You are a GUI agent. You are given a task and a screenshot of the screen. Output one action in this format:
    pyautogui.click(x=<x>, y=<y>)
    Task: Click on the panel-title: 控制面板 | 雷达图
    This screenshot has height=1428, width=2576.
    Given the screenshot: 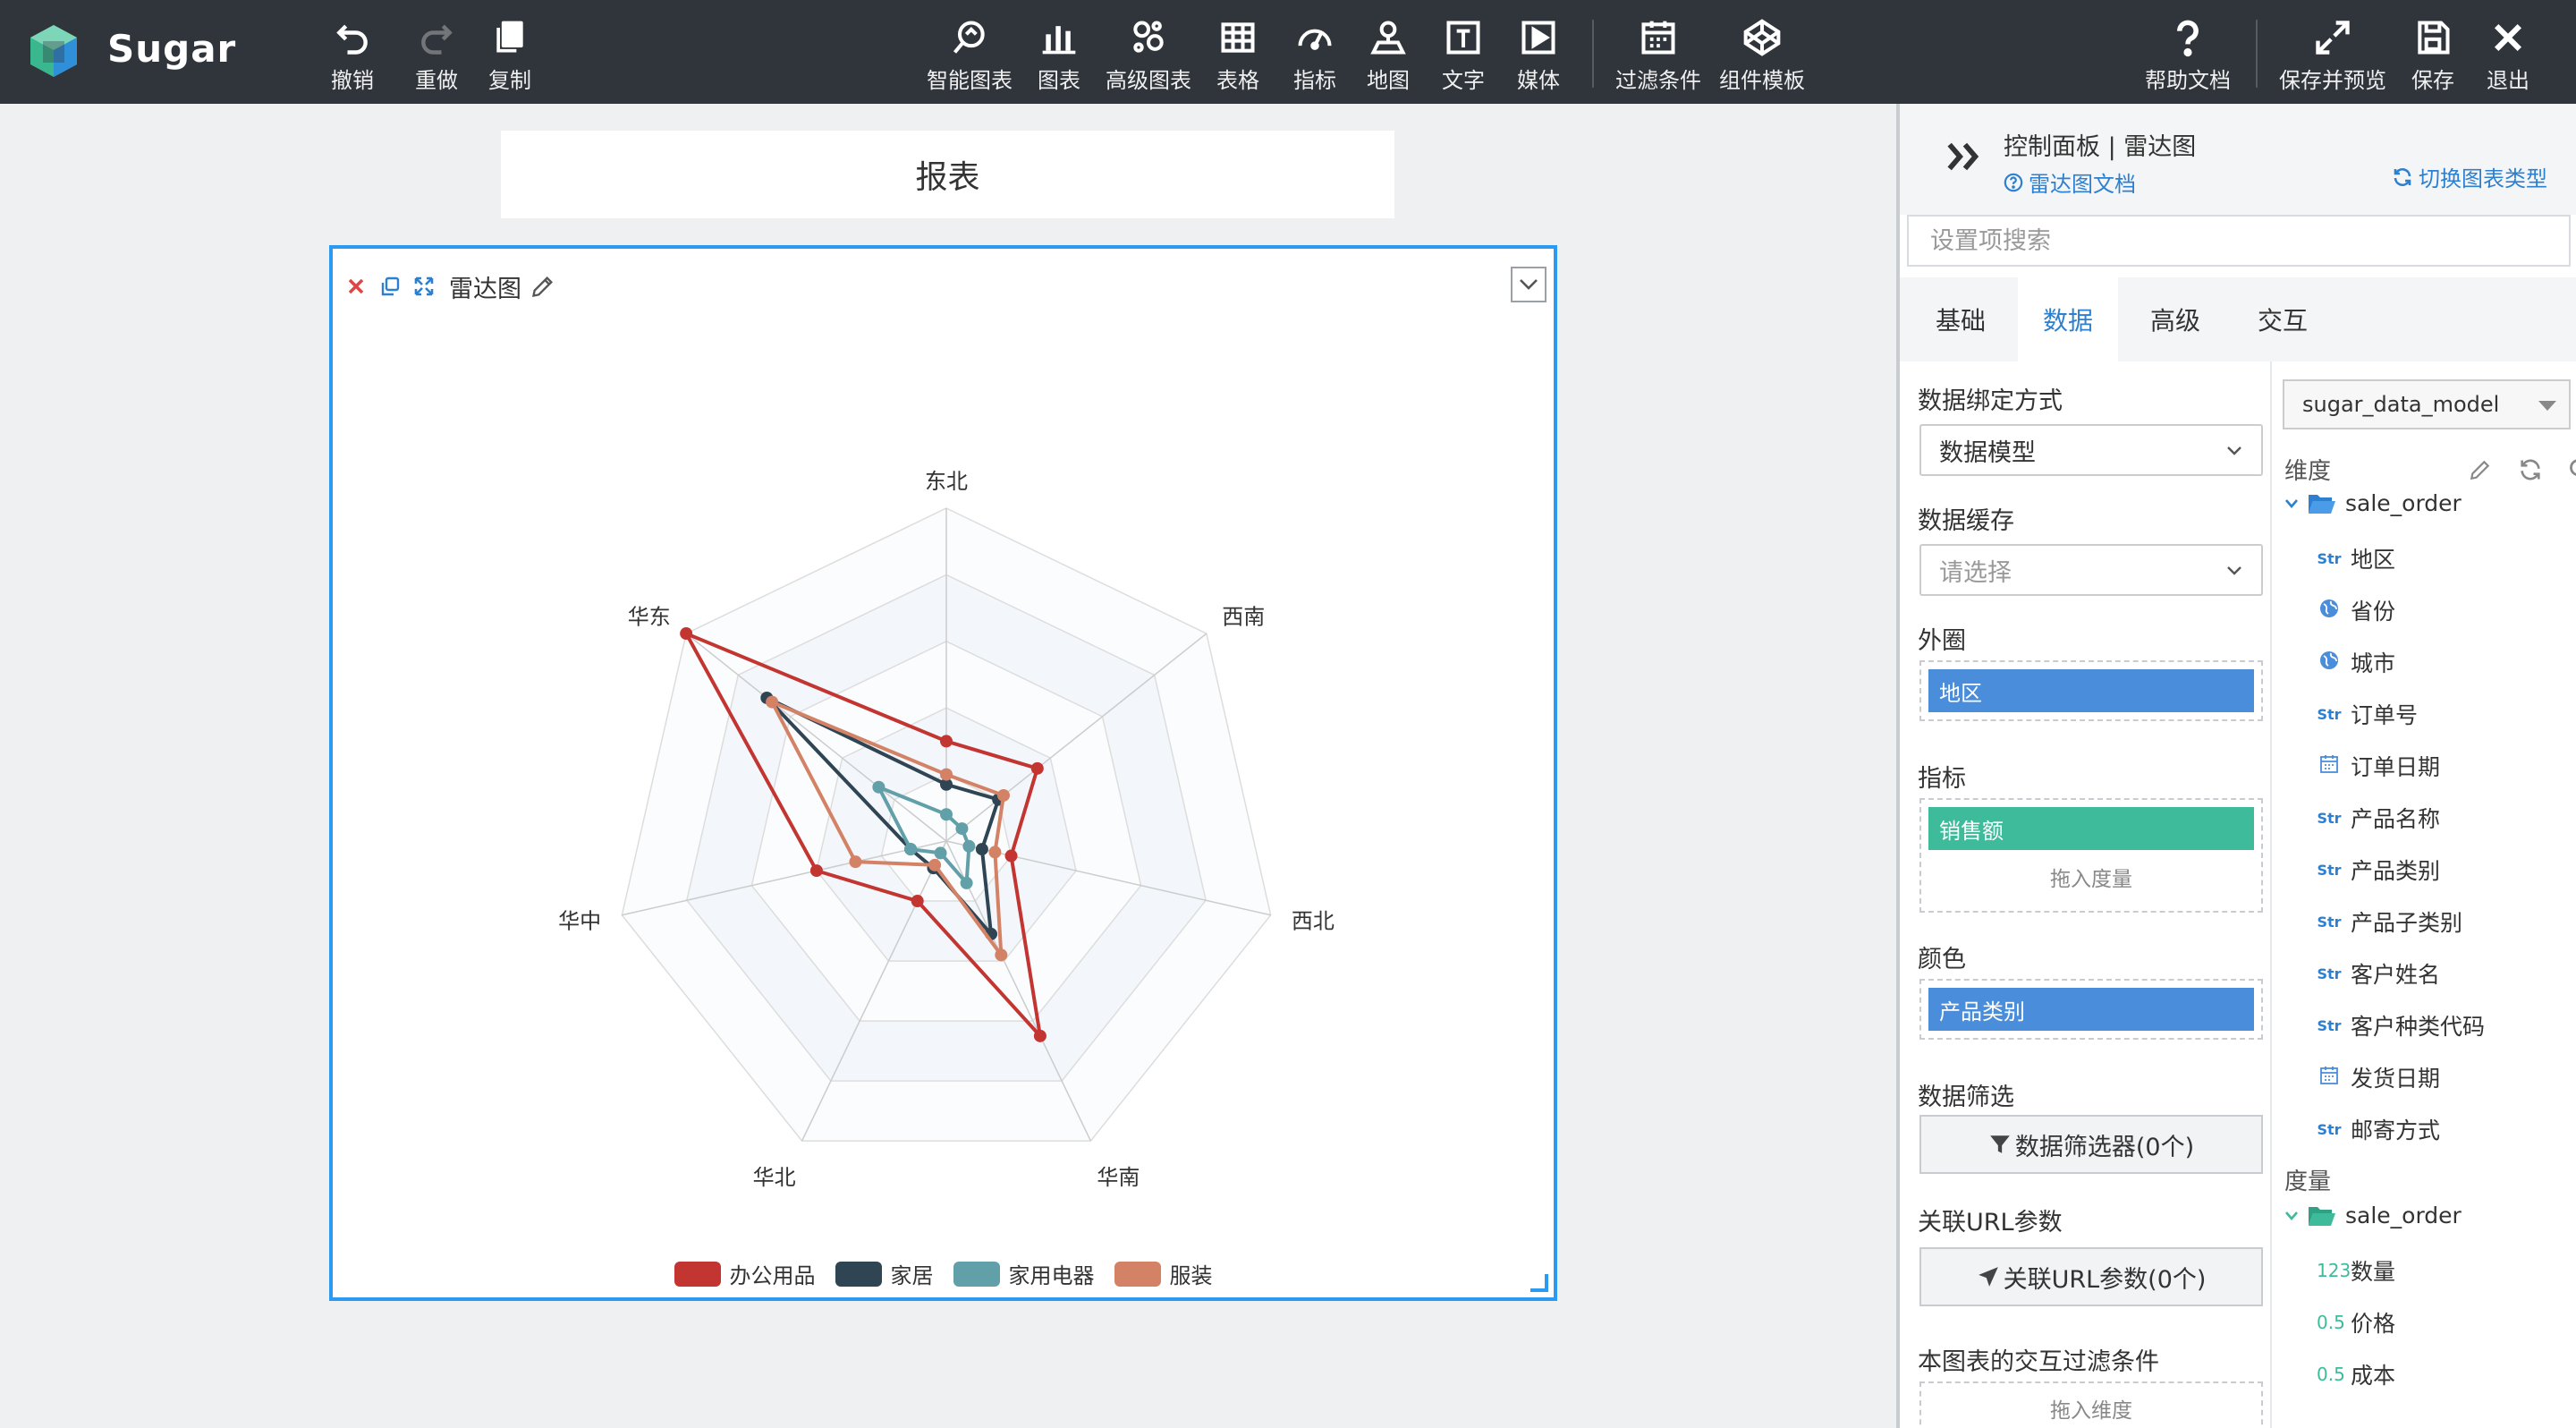 What is the action you would take?
    pyautogui.click(x=2100, y=147)
    